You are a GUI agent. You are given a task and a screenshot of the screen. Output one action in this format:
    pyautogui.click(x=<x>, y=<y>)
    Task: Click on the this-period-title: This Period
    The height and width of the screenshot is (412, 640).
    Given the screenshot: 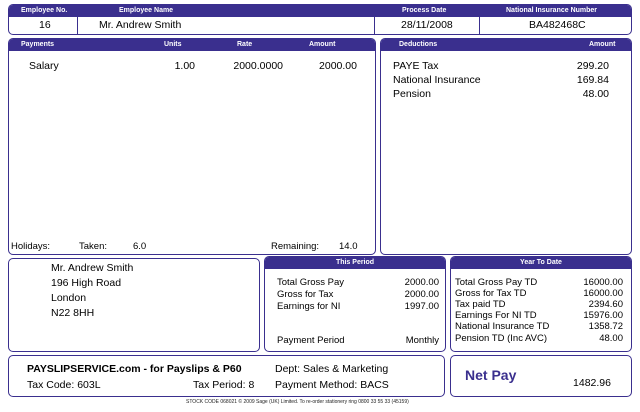 What is the action you would take?
    pyautogui.click(x=355, y=262)
    